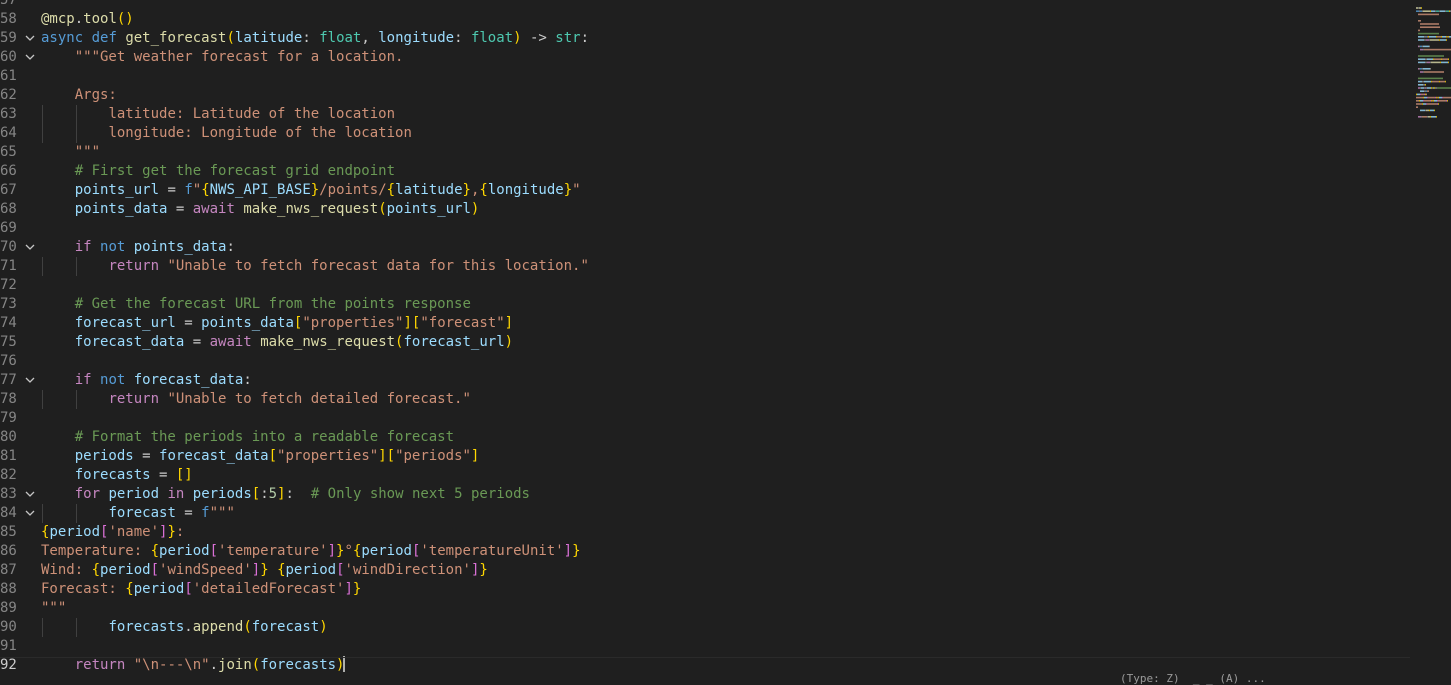 This screenshot has width=1451, height=685. I want to click on code-token: not, so click(113, 247).